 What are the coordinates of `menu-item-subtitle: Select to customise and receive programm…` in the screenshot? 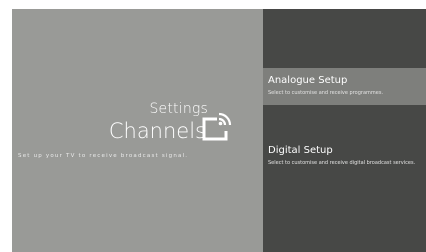 It's located at (326, 93).